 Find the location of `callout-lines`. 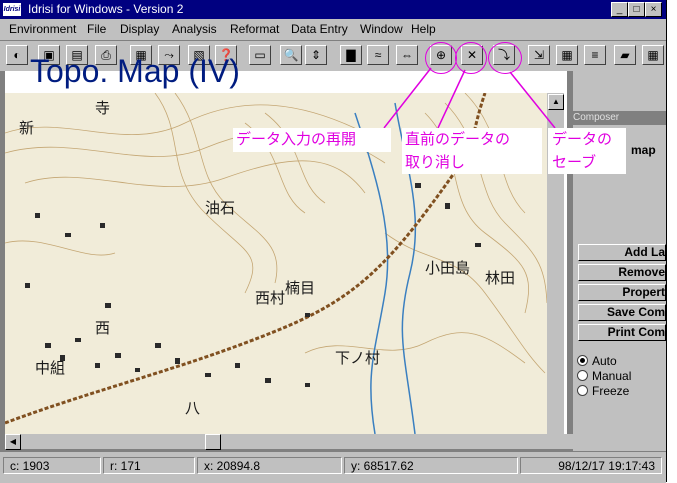

callout-lines is located at coordinates (469, 98).